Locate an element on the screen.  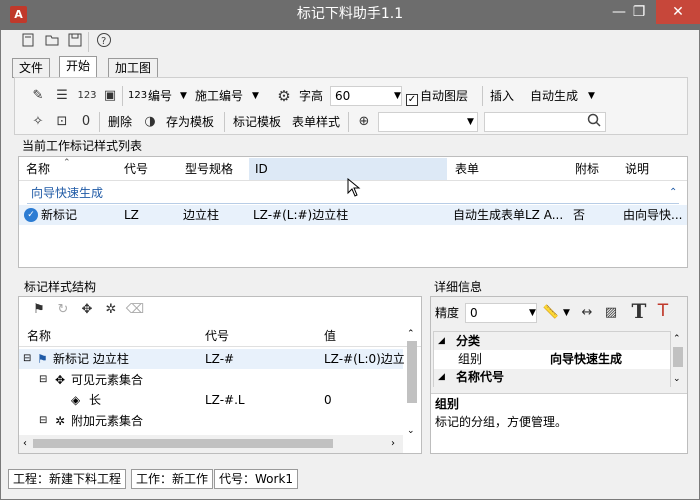
layers-icon: ◈ is located at coordinates (76, 400).